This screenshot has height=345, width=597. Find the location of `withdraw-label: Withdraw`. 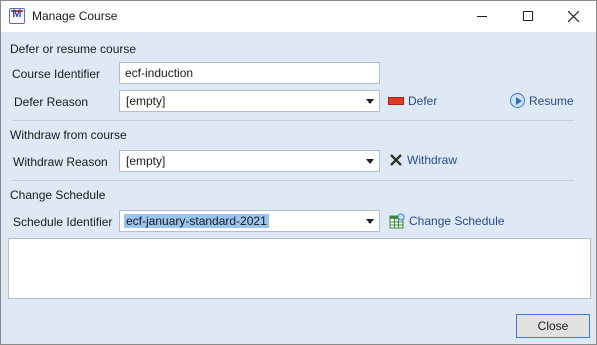

withdraw-label: Withdraw is located at coordinates (432, 160).